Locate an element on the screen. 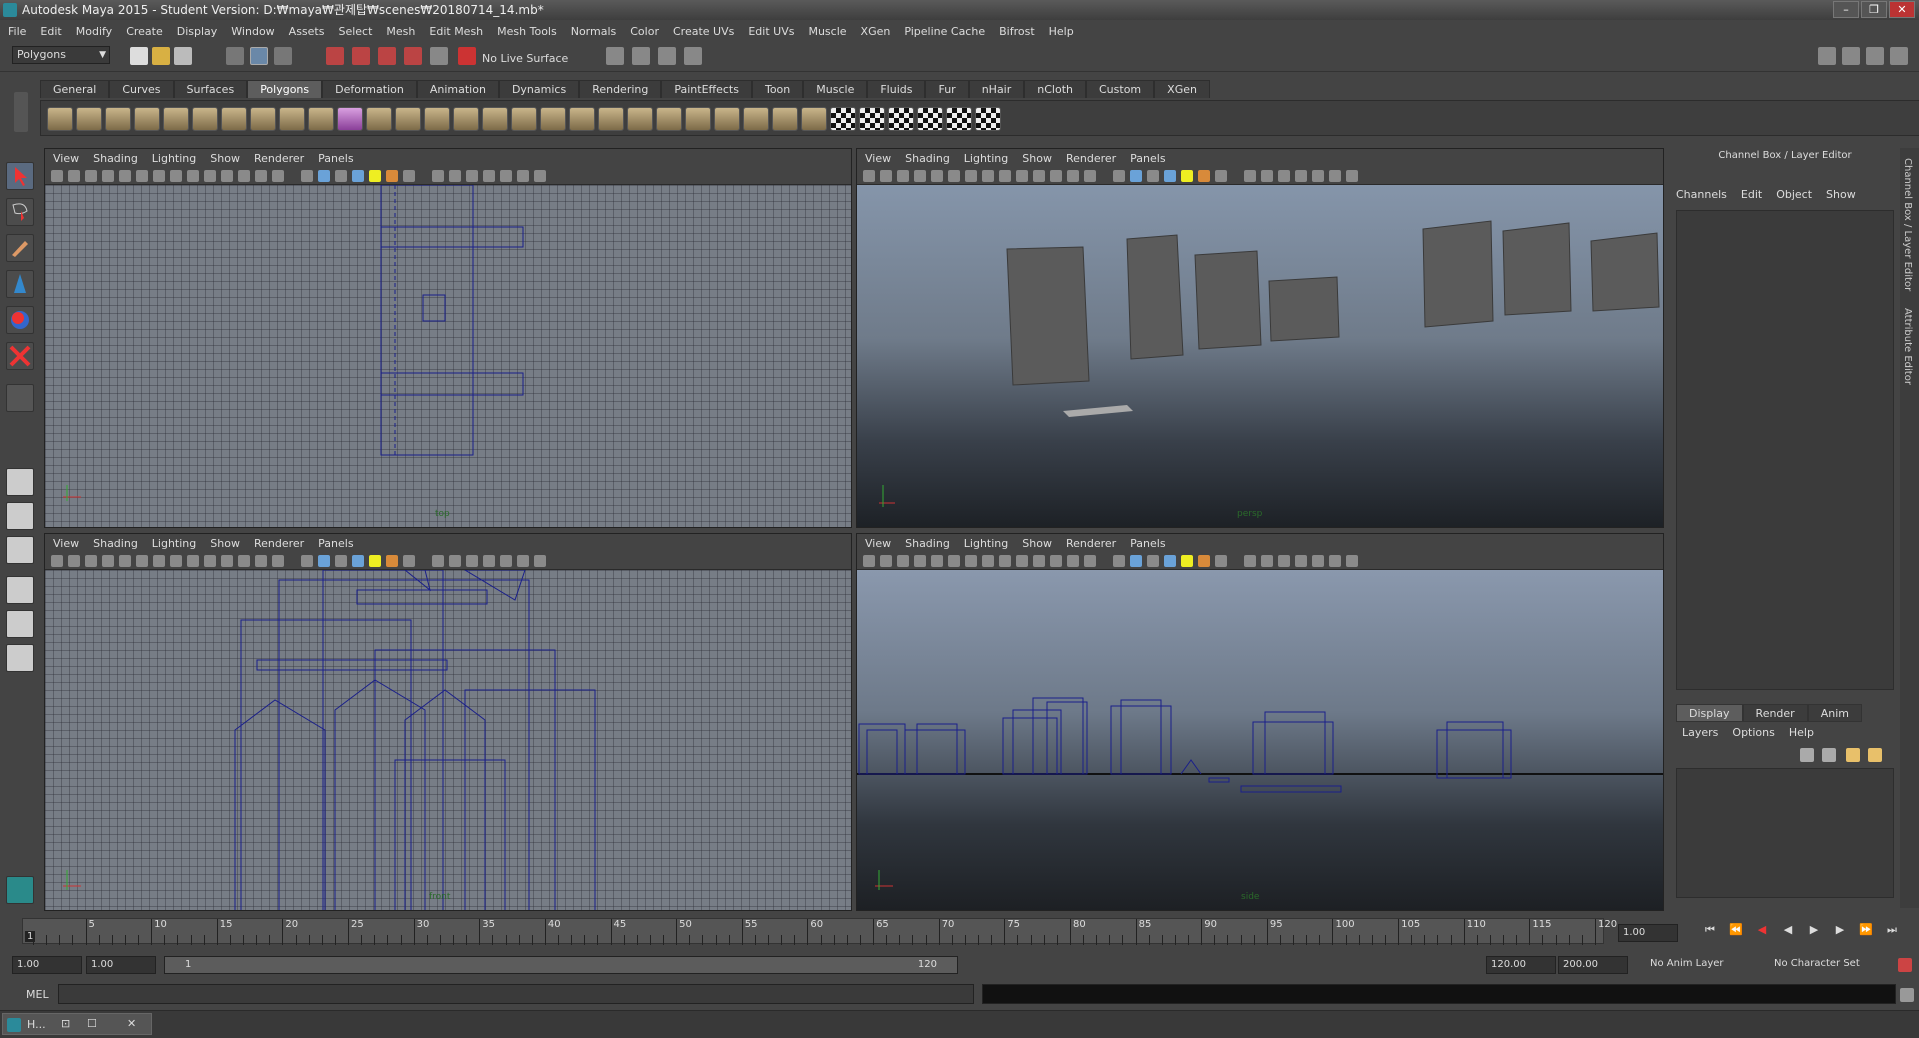 This screenshot has width=1919, height=1038. viewport-menu-view: View is located at coordinates (66, 158).